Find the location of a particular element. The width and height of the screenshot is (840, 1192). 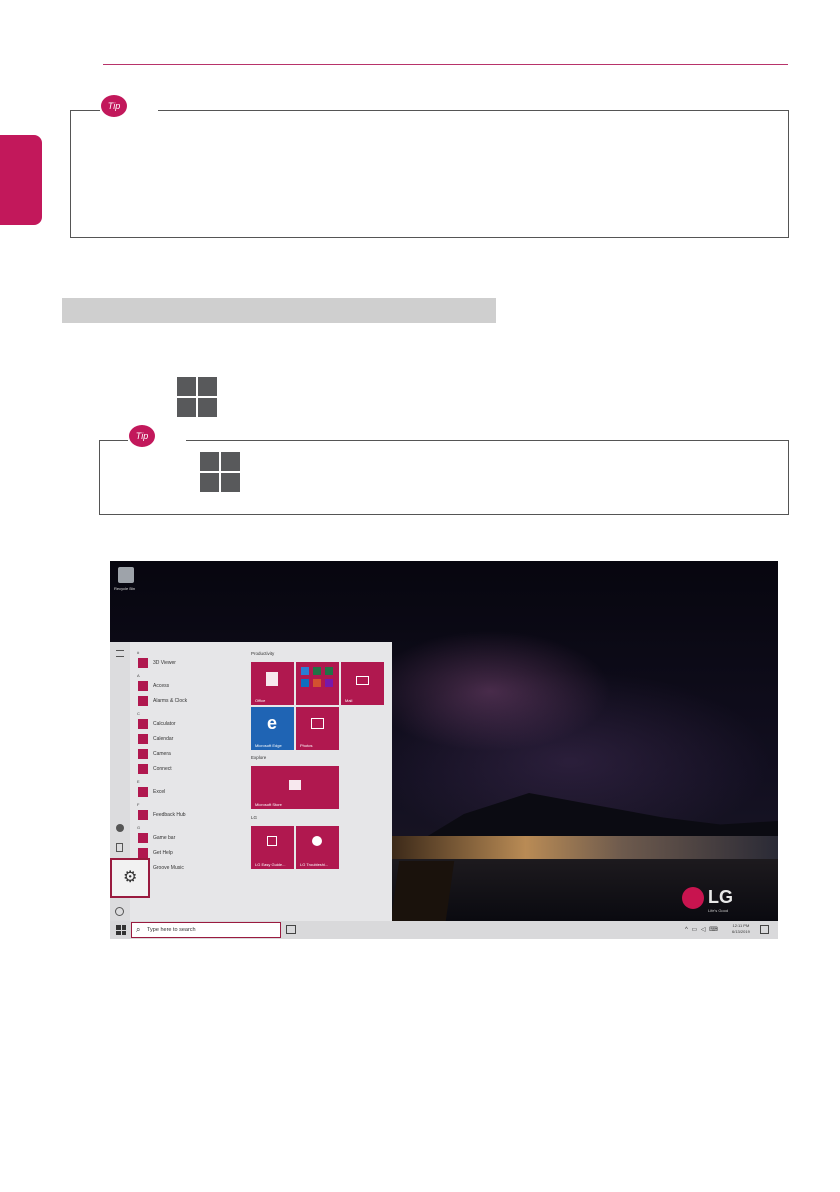

word-icon is located at coordinates (305, 671).